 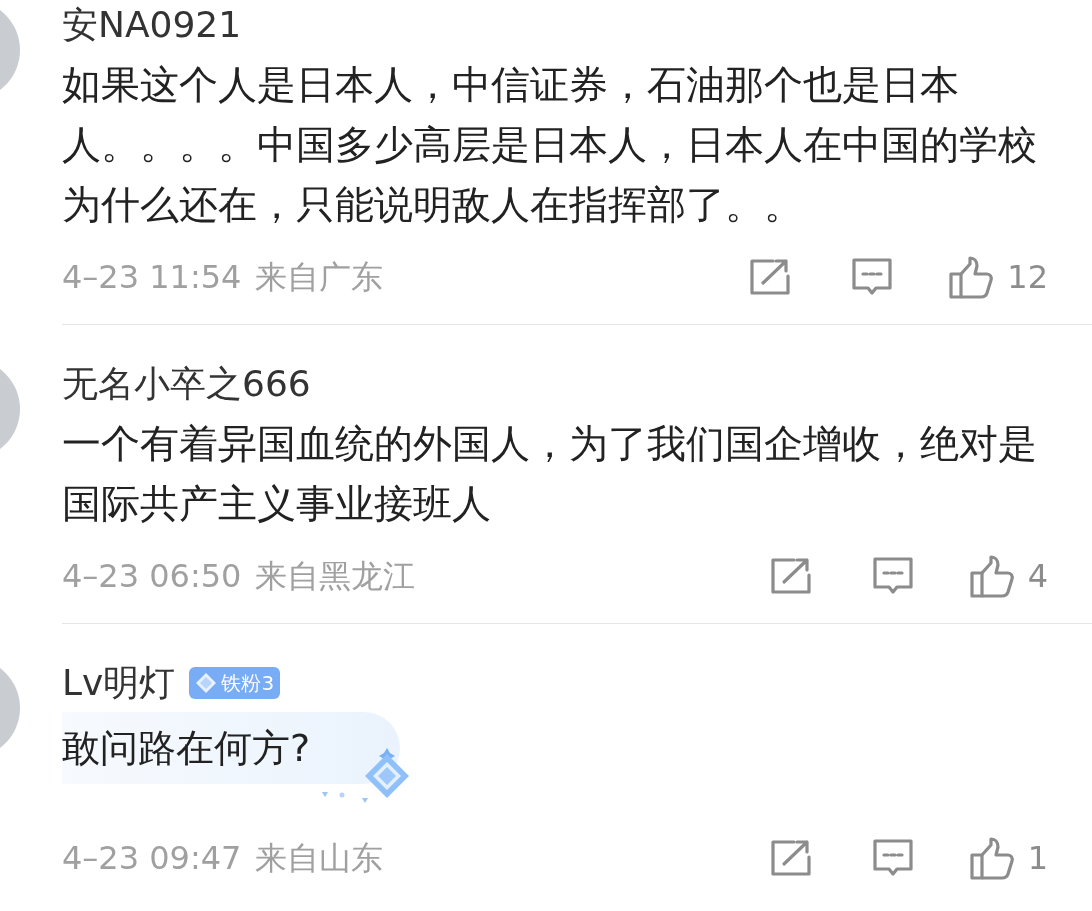 What do you see at coordinates (1027, 277) in the screenshot?
I see `like-count: 12` at bounding box center [1027, 277].